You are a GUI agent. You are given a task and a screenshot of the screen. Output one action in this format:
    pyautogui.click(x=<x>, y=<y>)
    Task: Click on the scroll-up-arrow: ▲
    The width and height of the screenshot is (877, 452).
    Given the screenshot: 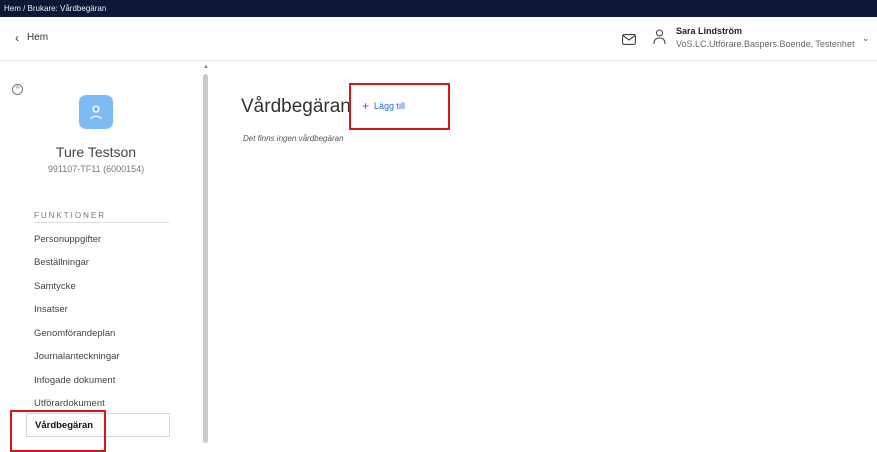 What is the action you would take?
    pyautogui.click(x=206, y=67)
    